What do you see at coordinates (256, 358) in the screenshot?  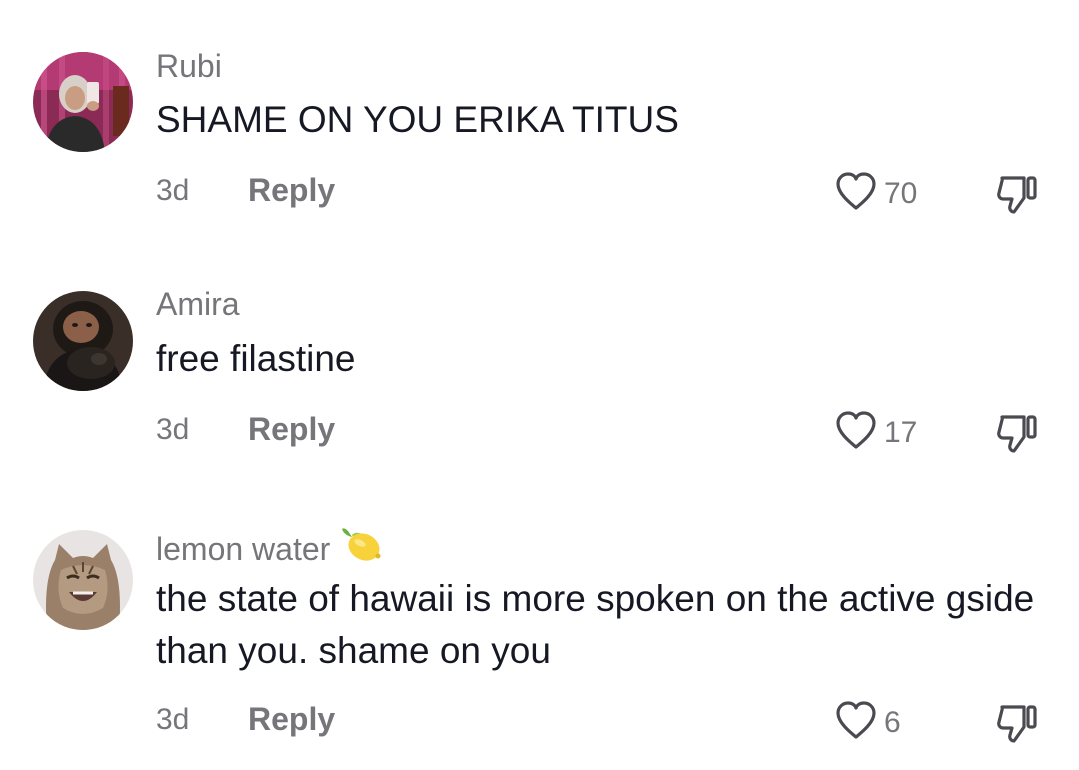 I see `comment-text: free filastine` at bounding box center [256, 358].